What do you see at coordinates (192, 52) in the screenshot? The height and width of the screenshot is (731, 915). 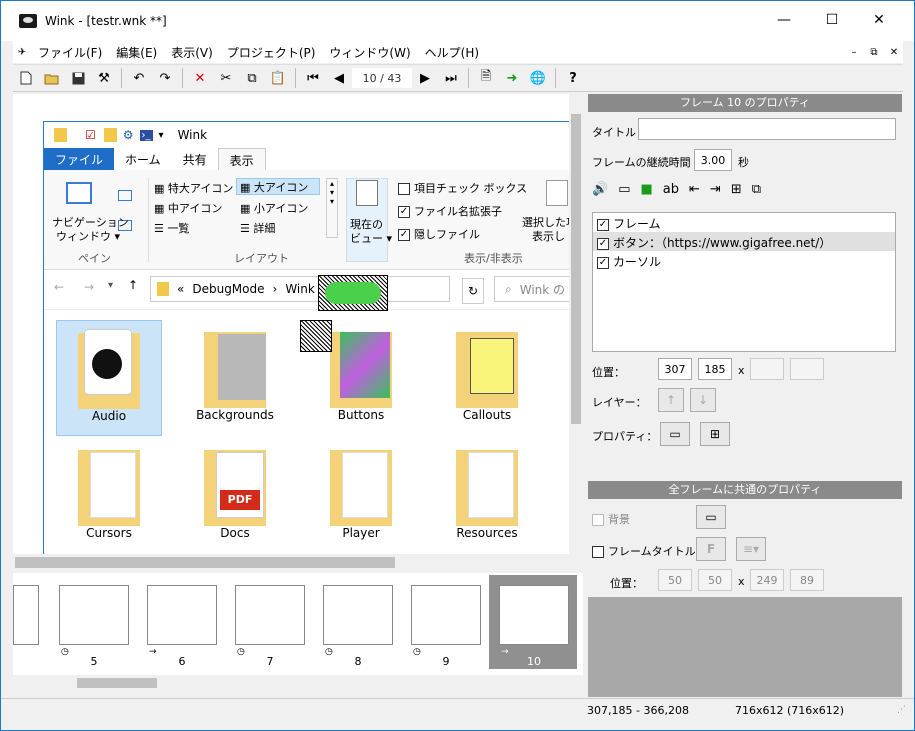 I see `menu-view: 表示(V)` at bounding box center [192, 52].